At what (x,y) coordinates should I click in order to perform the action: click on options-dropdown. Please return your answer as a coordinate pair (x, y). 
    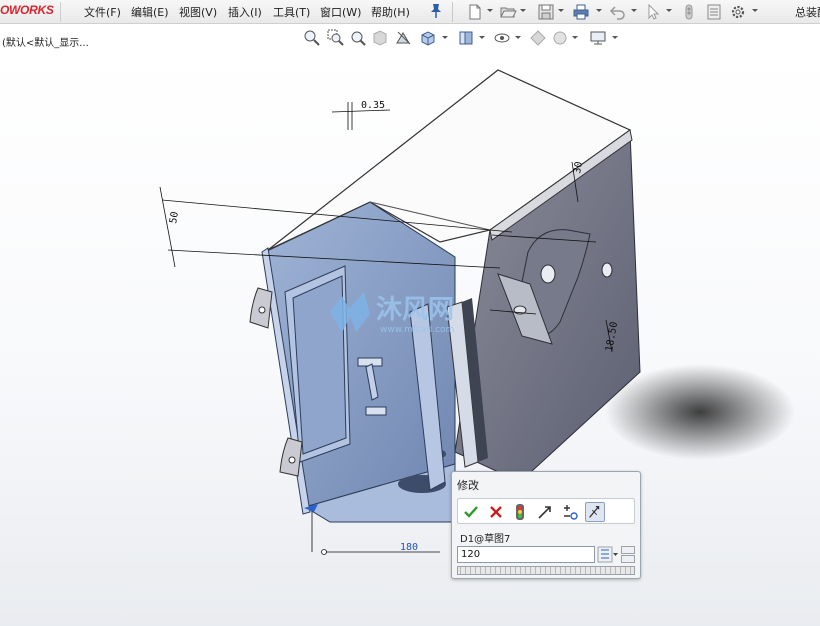
    Looking at the image, I should click on (755, 10).